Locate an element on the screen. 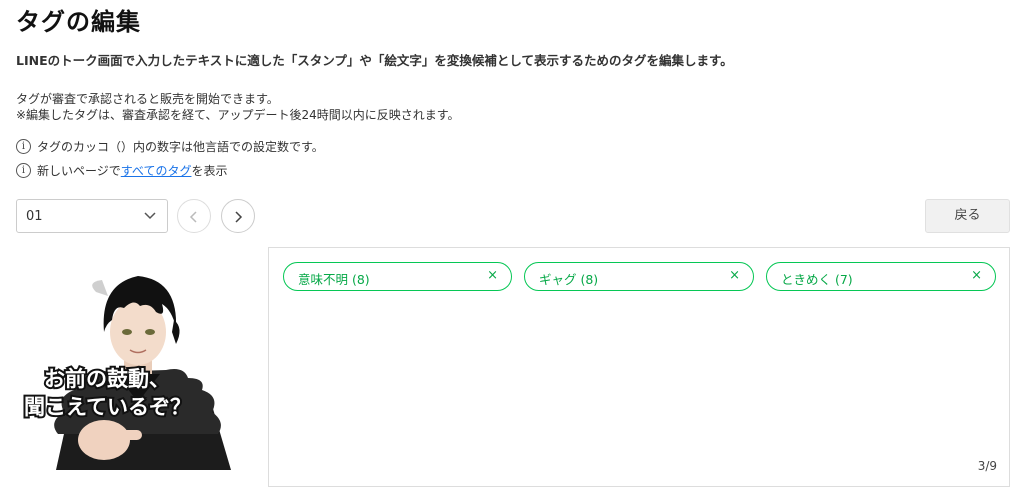 This screenshot has width=1024, height=495. sticker-select-value: 01 is located at coordinates (34, 216).